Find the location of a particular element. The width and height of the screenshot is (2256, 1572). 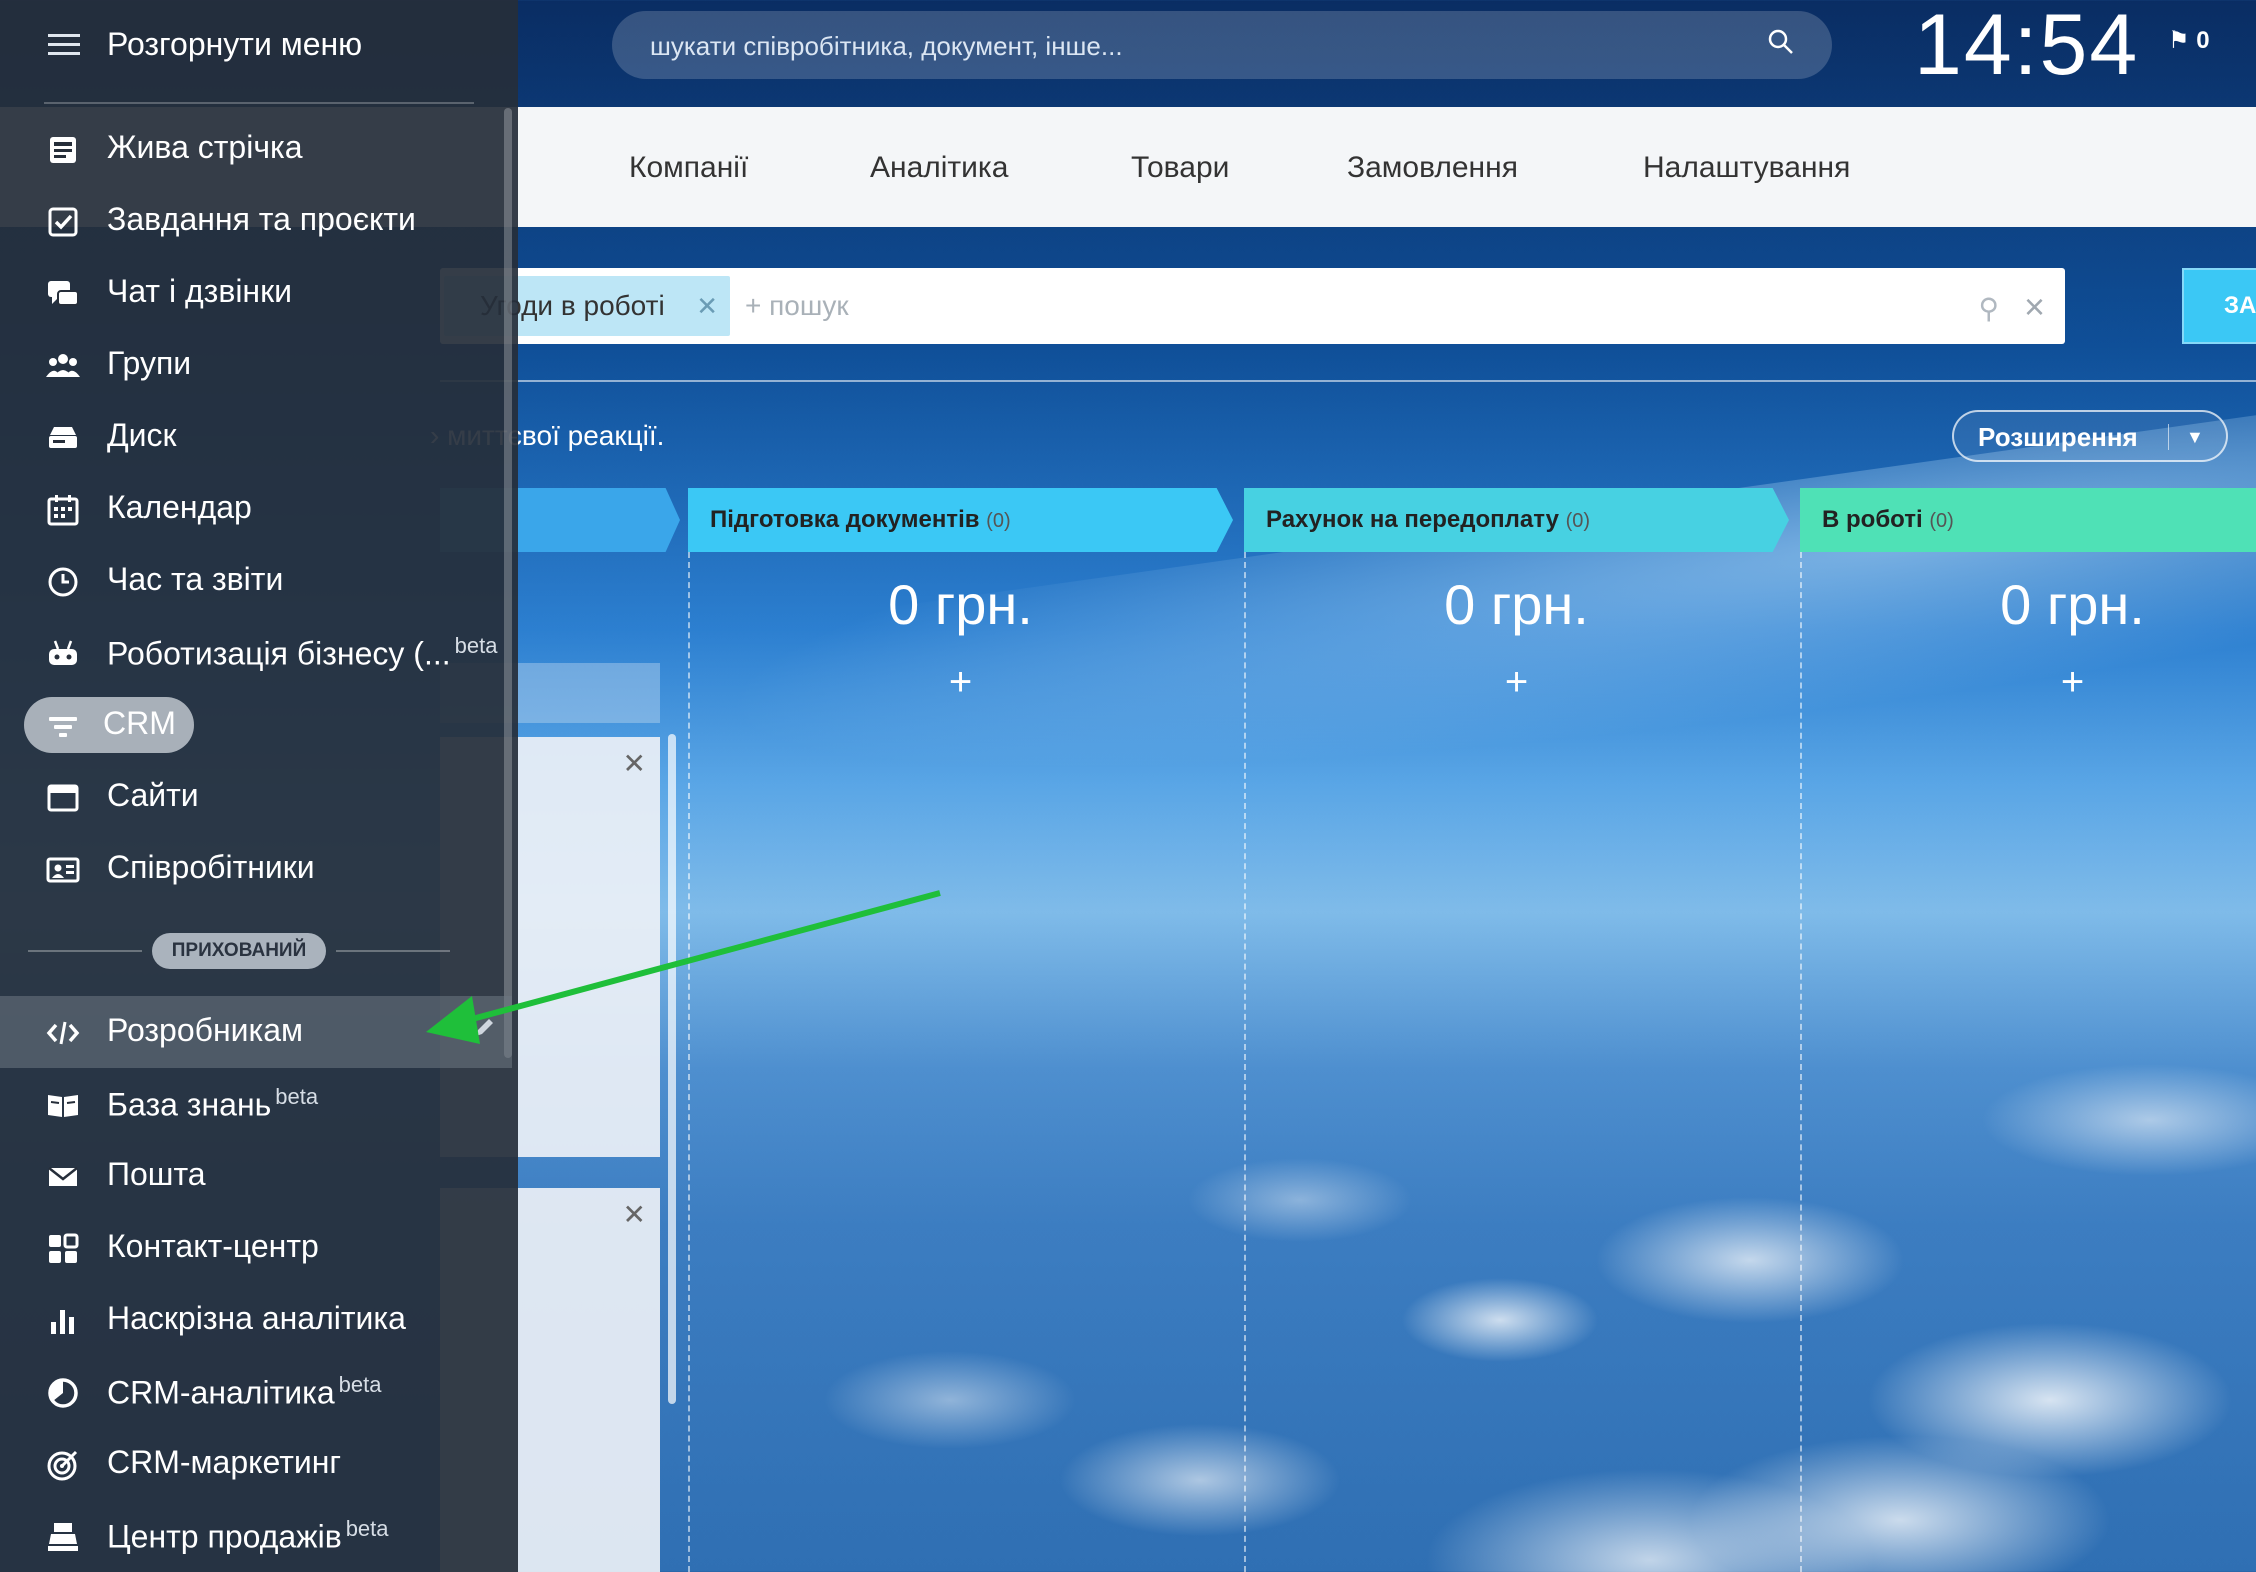

annotation-arrow is located at coordinates (683, 967).